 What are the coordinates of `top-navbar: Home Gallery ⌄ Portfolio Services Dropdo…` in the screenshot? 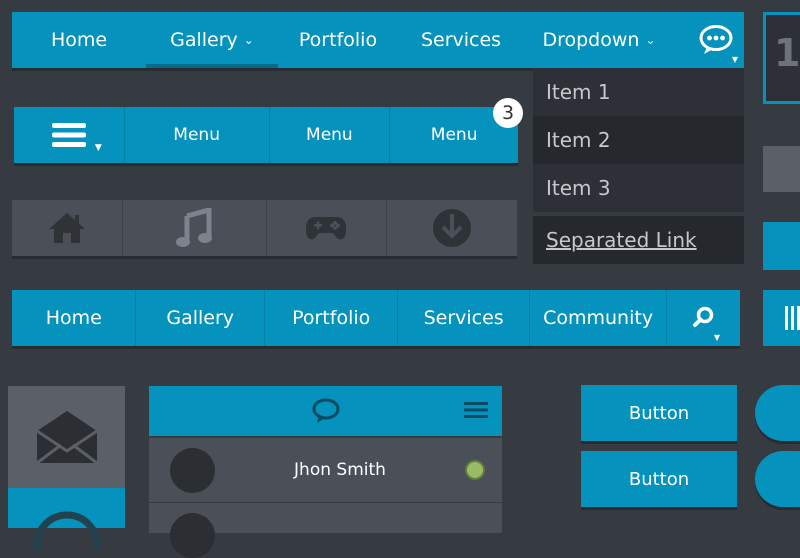 It's located at (378, 40).